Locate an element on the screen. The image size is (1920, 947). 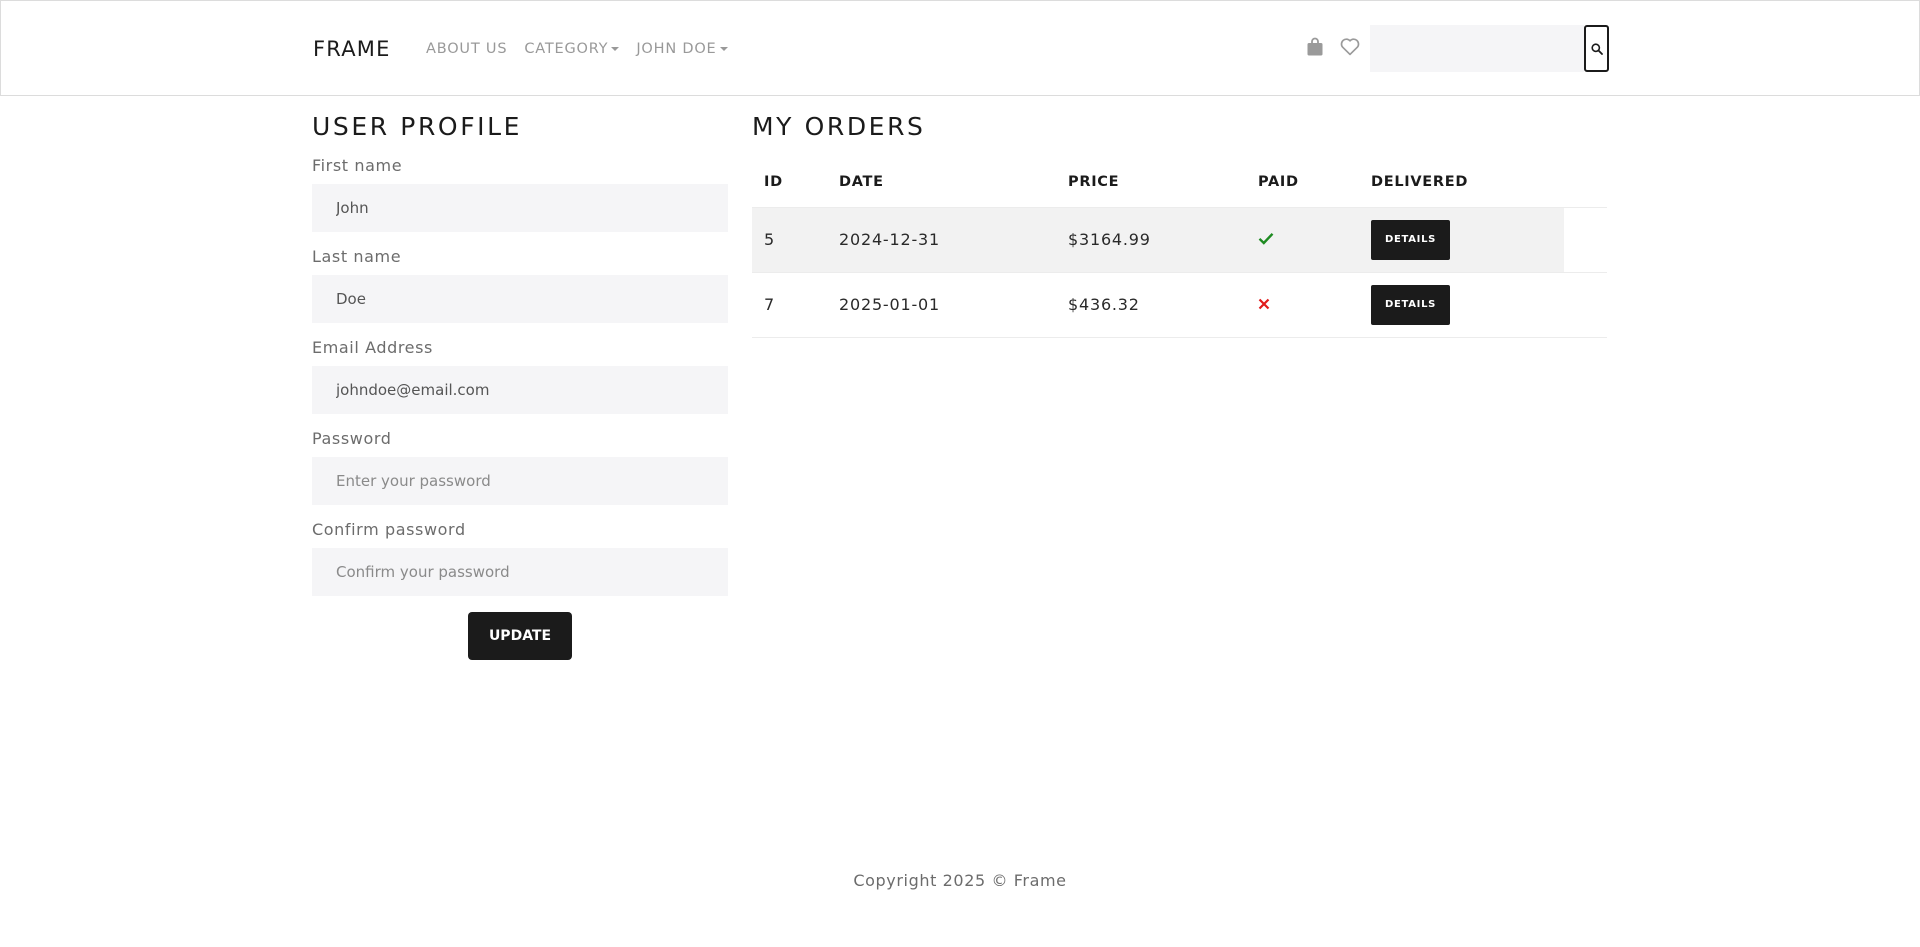
password-label: Password is located at coordinates (352, 438).